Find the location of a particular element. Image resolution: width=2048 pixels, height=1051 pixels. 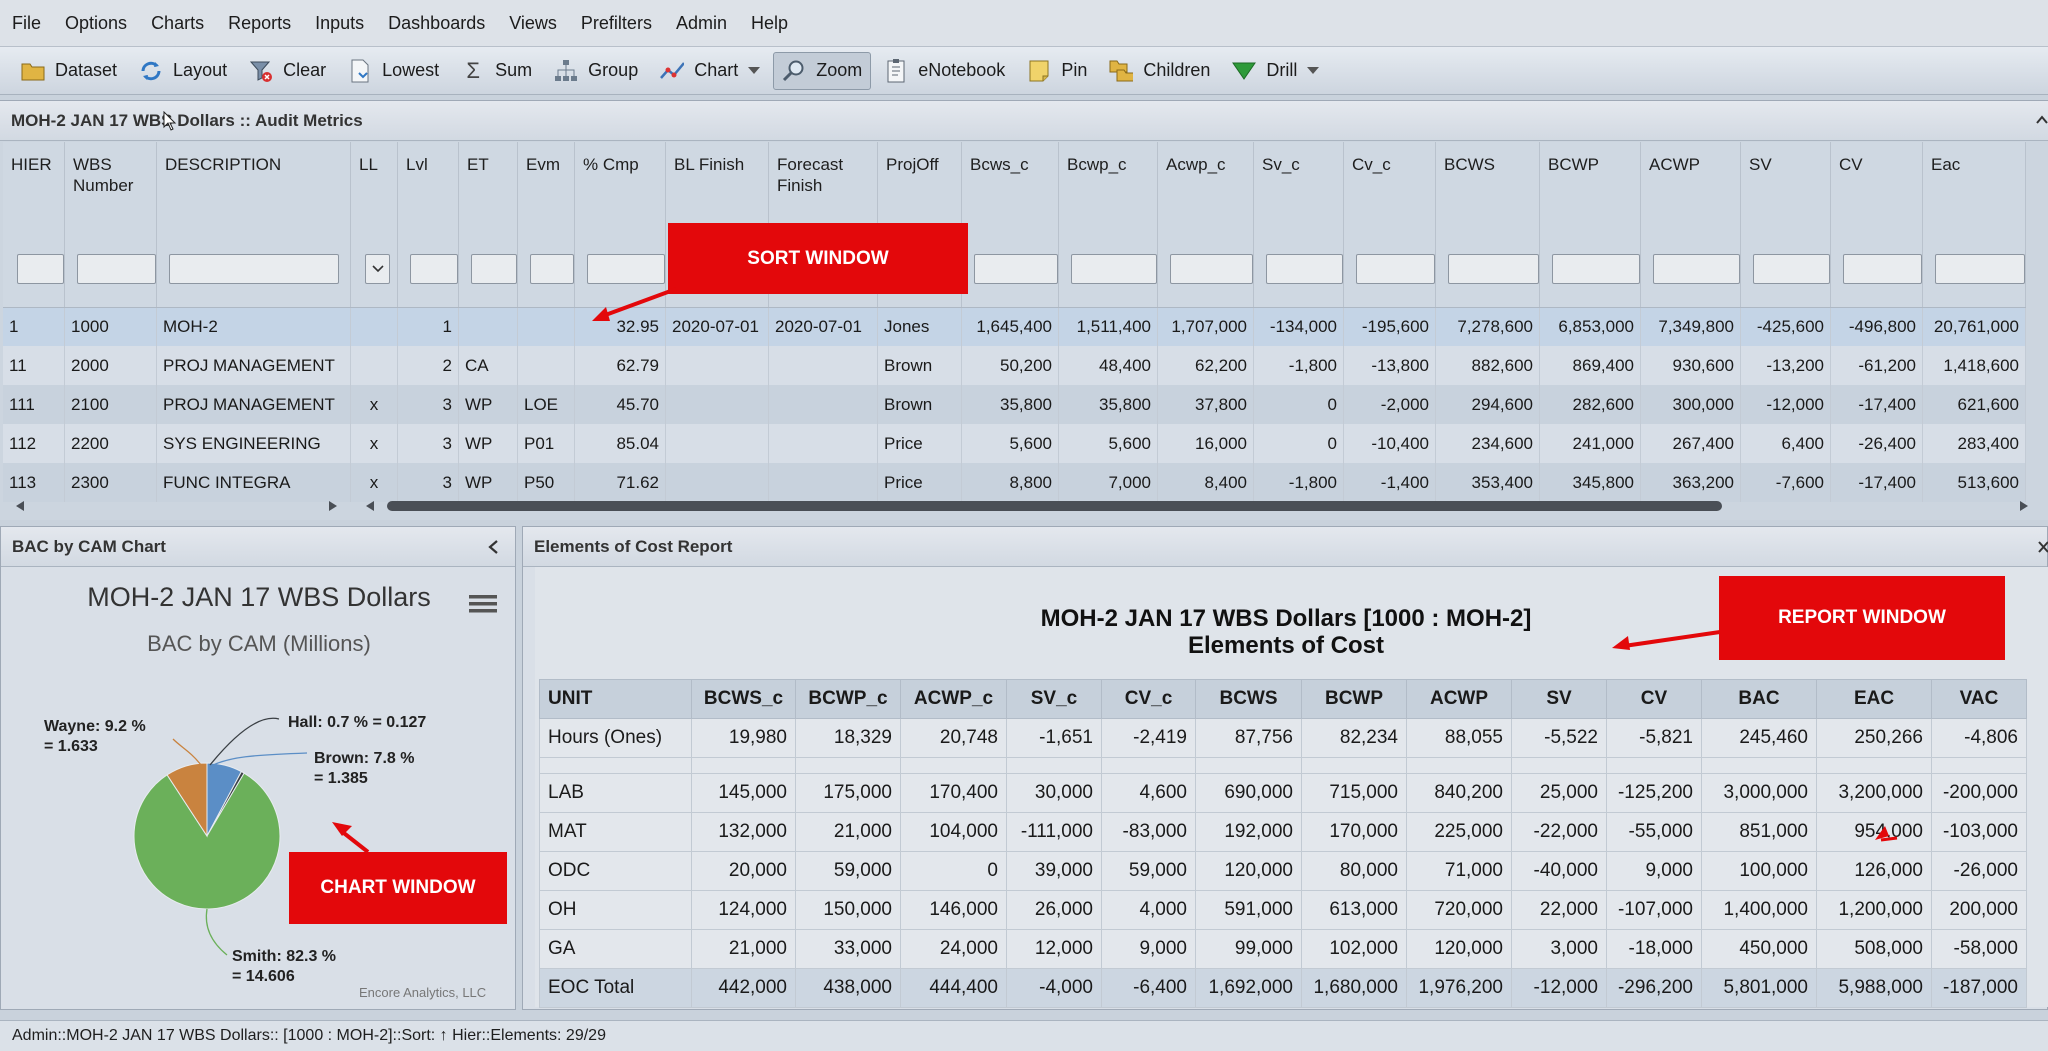

clear-button: Clear is located at coordinates (287, 71).